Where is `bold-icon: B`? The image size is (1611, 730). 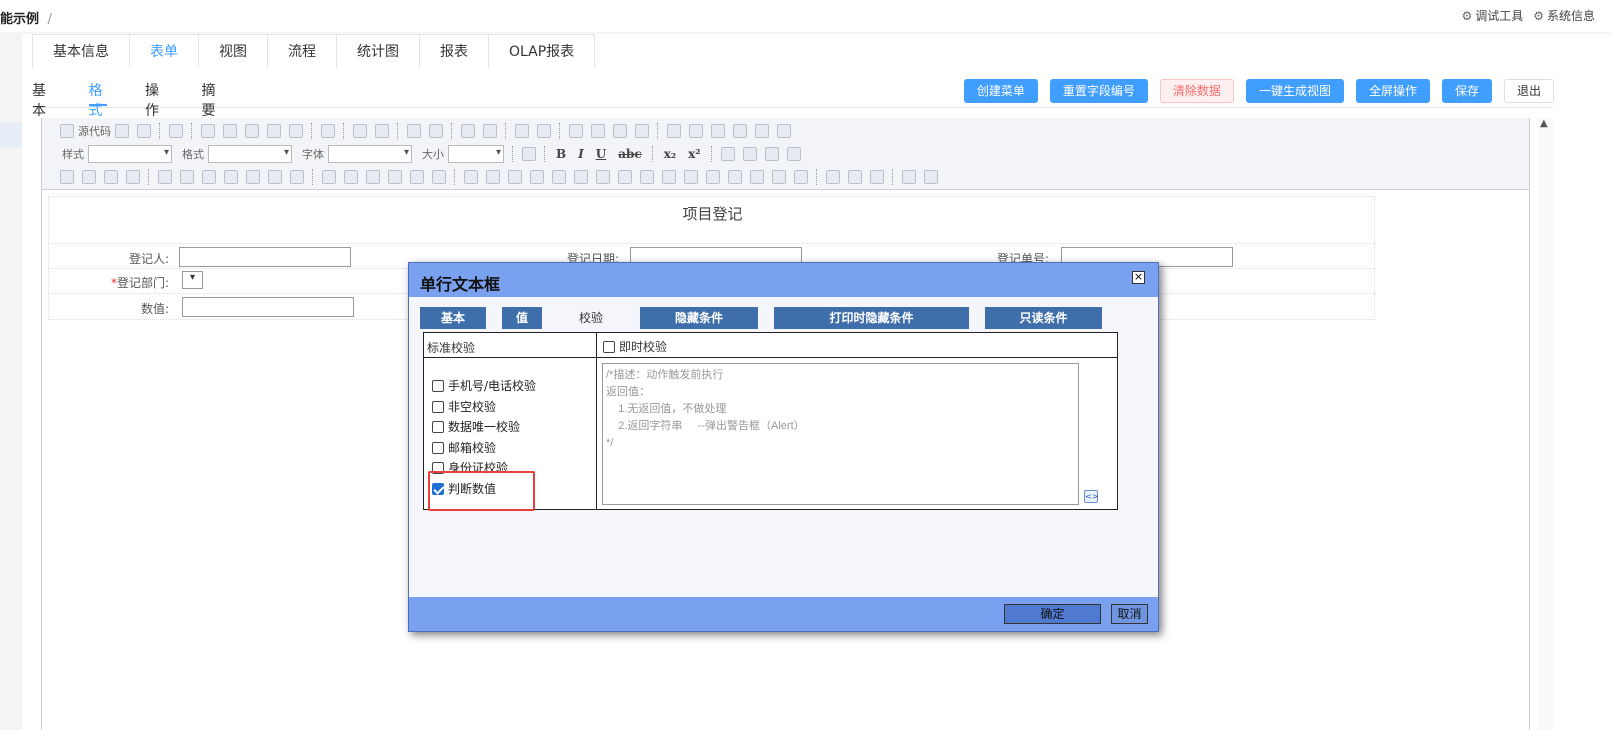 bold-icon: B is located at coordinates (561, 154).